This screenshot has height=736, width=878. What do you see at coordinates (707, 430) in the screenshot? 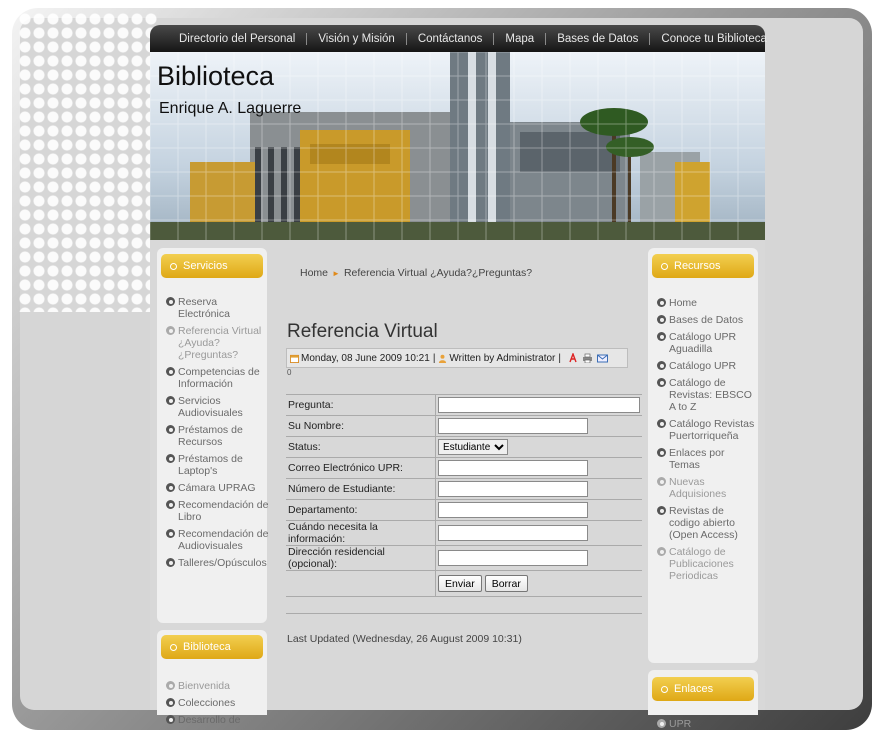
I see `menu-item: Catálogo Revistas Puertorriqueña` at bounding box center [707, 430].